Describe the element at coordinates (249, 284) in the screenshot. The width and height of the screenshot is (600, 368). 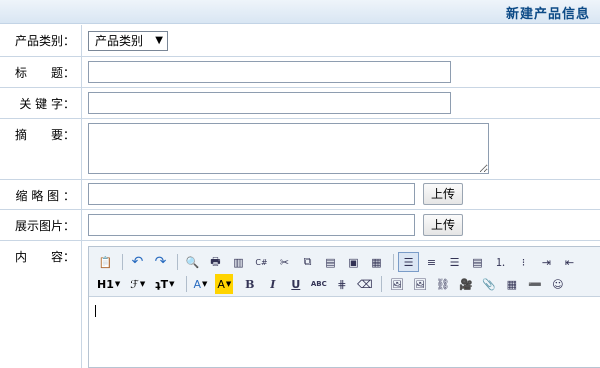
I see `bold-button: B` at that location.